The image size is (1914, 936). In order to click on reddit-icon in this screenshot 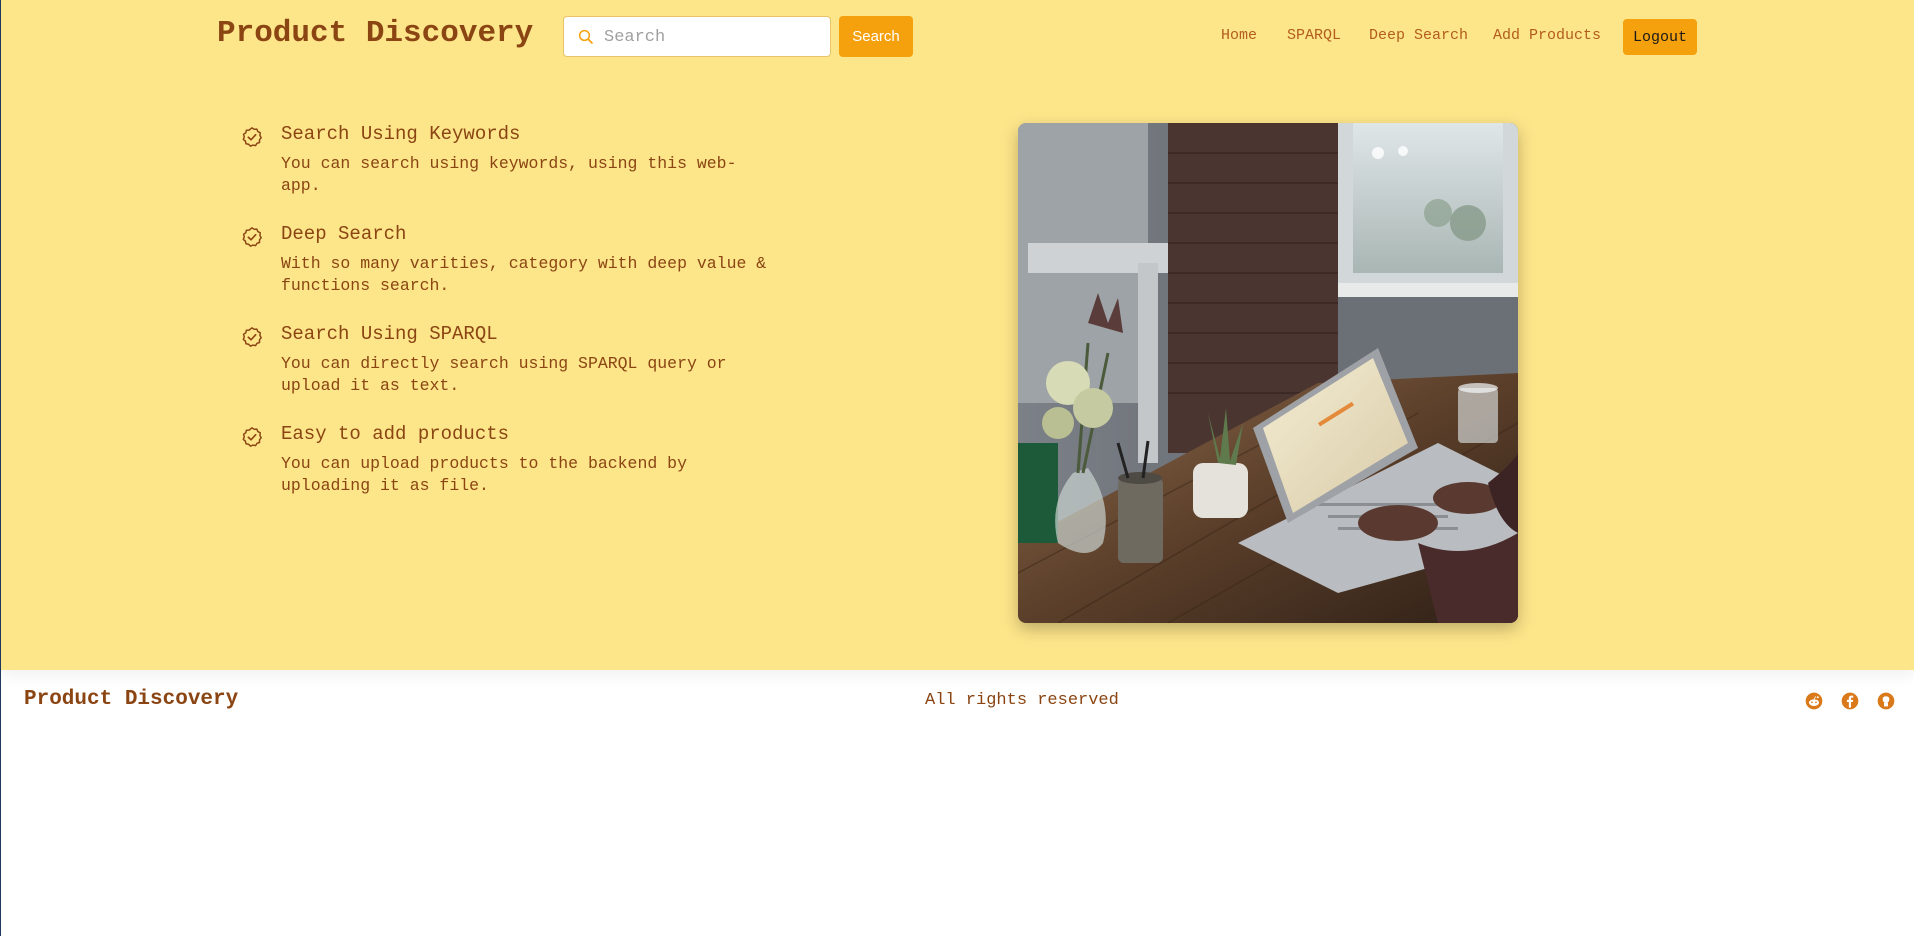, I will do `click(1814, 701)`.